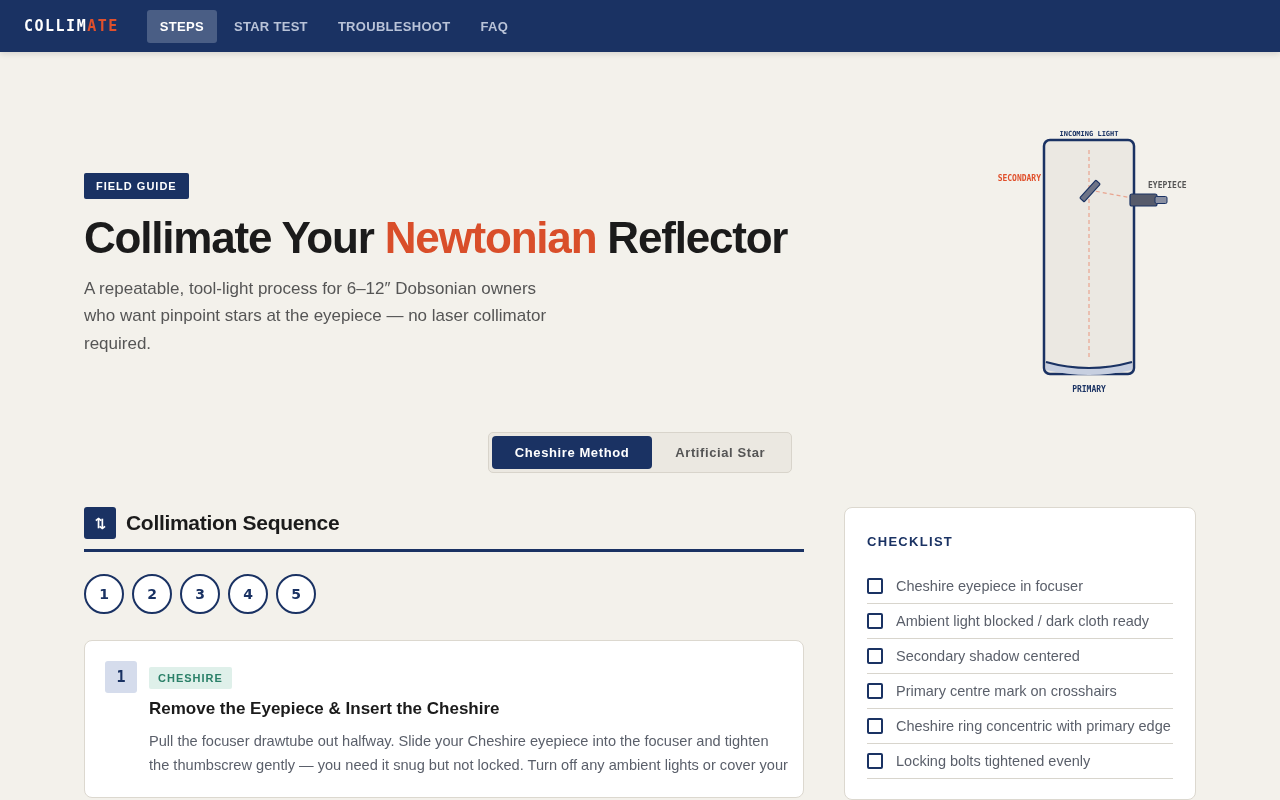 The width and height of the screenshot is (1280, 800). Describe the element at coordinates (1006, 691) in the screenshot. I see `checklist-label: Primary centre mark on crosshairs` at that location.